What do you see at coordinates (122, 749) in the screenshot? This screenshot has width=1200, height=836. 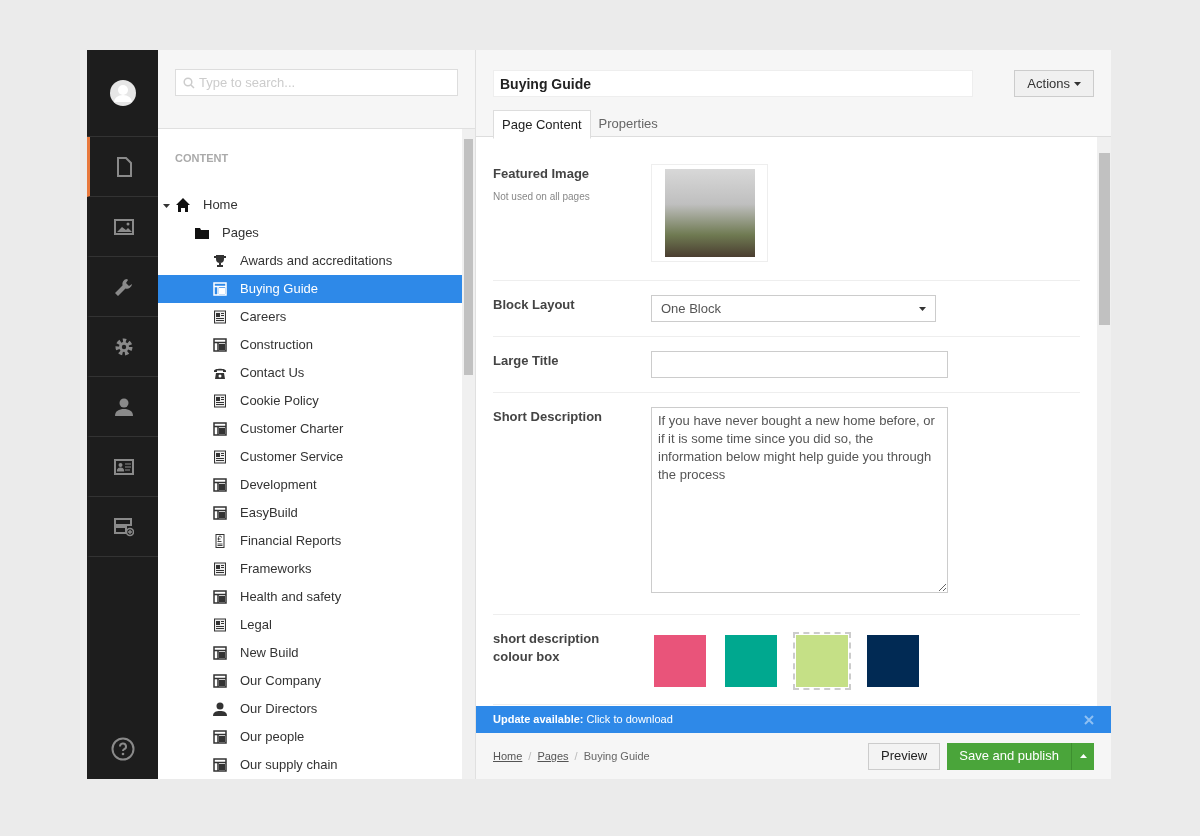 I see `help-icon` at bounding box center [122, 749].